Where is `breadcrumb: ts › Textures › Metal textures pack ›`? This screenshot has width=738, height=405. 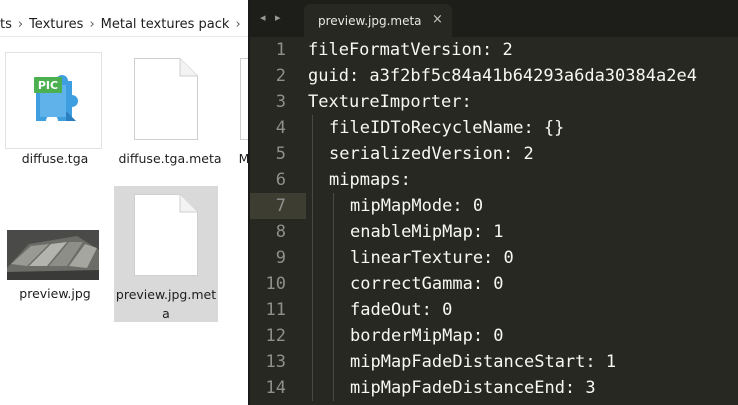
breadcrumb: ts › Textures › Metal textures pack › is located at coordinates (125, 24).